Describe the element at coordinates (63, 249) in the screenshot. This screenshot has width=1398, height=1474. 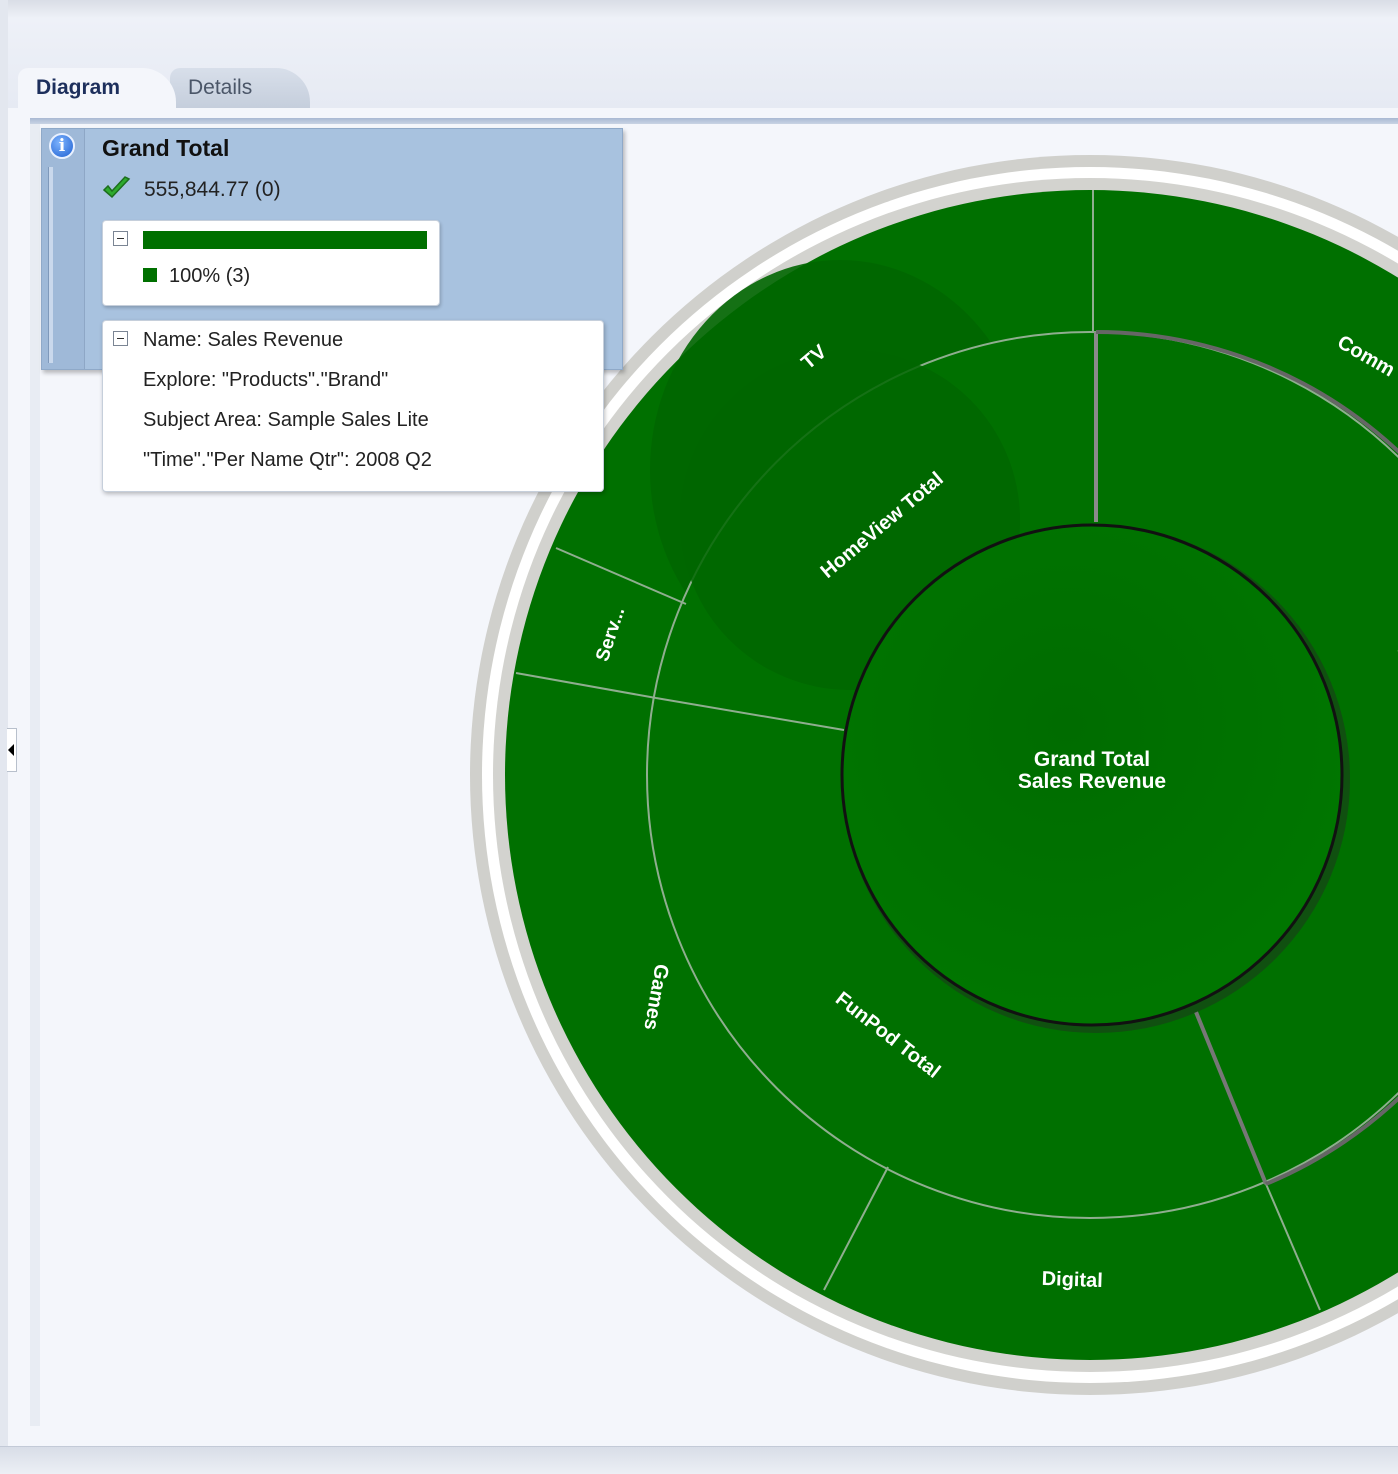
I see `info-panel-strip: i` at that location.